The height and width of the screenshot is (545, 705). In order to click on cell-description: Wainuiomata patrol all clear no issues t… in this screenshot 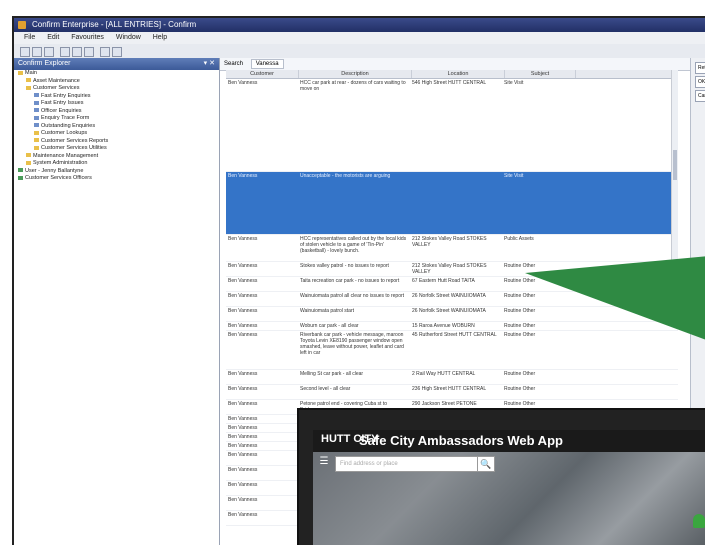, I will do `click(352, 296)`.